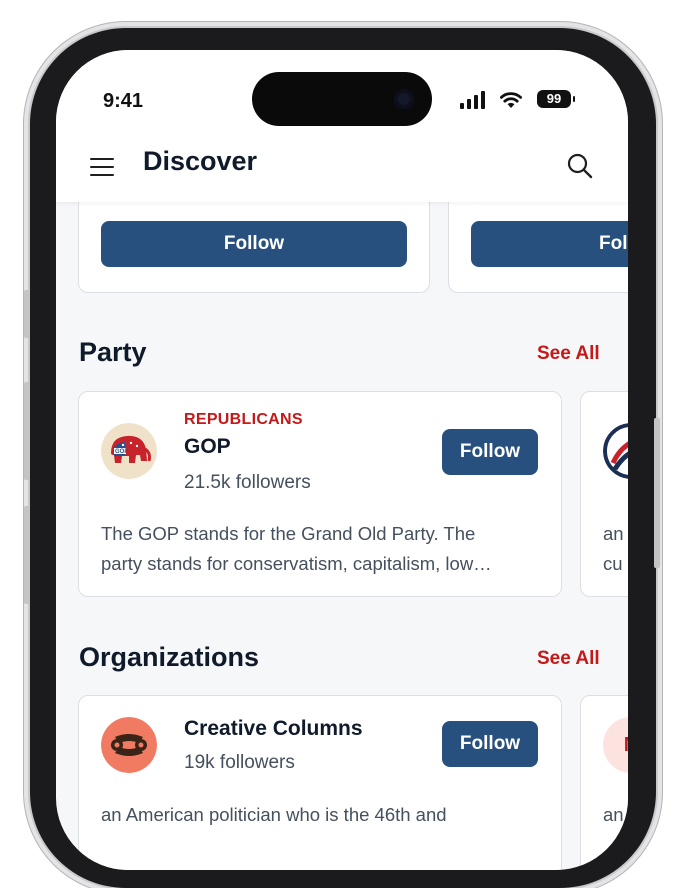  I want to click on status-time: 9:41, so click(123, 101).